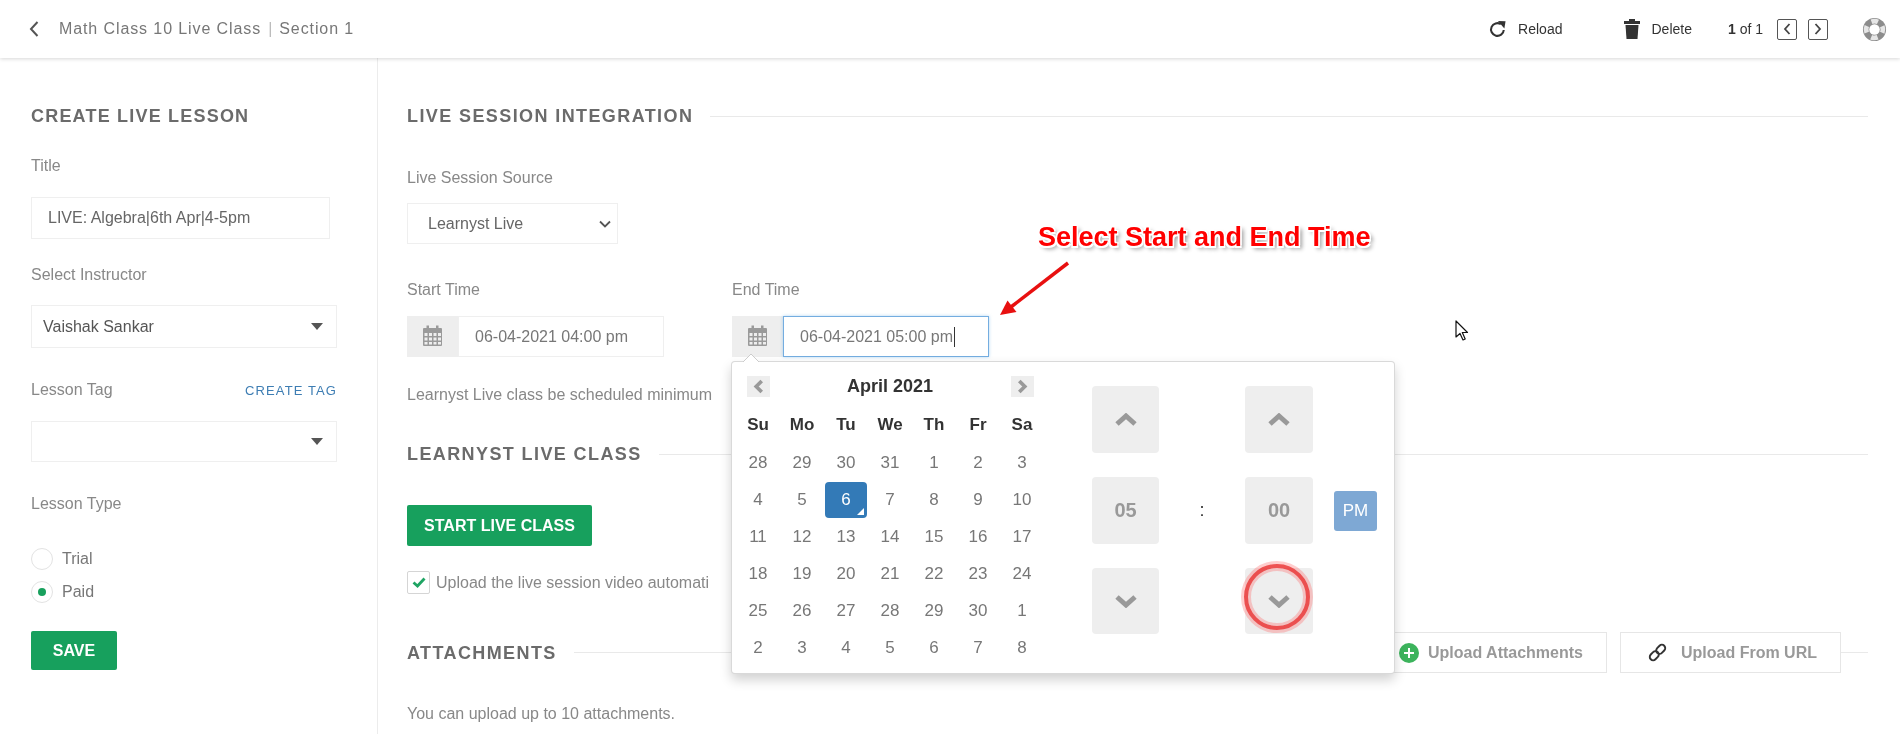 Image resolution: width=1900 pixels, height=734 pixels. What do you see at coordinates (758, 536) in the screenshot?
I see `calendar-day: 11` at bounding box center [758, 536].